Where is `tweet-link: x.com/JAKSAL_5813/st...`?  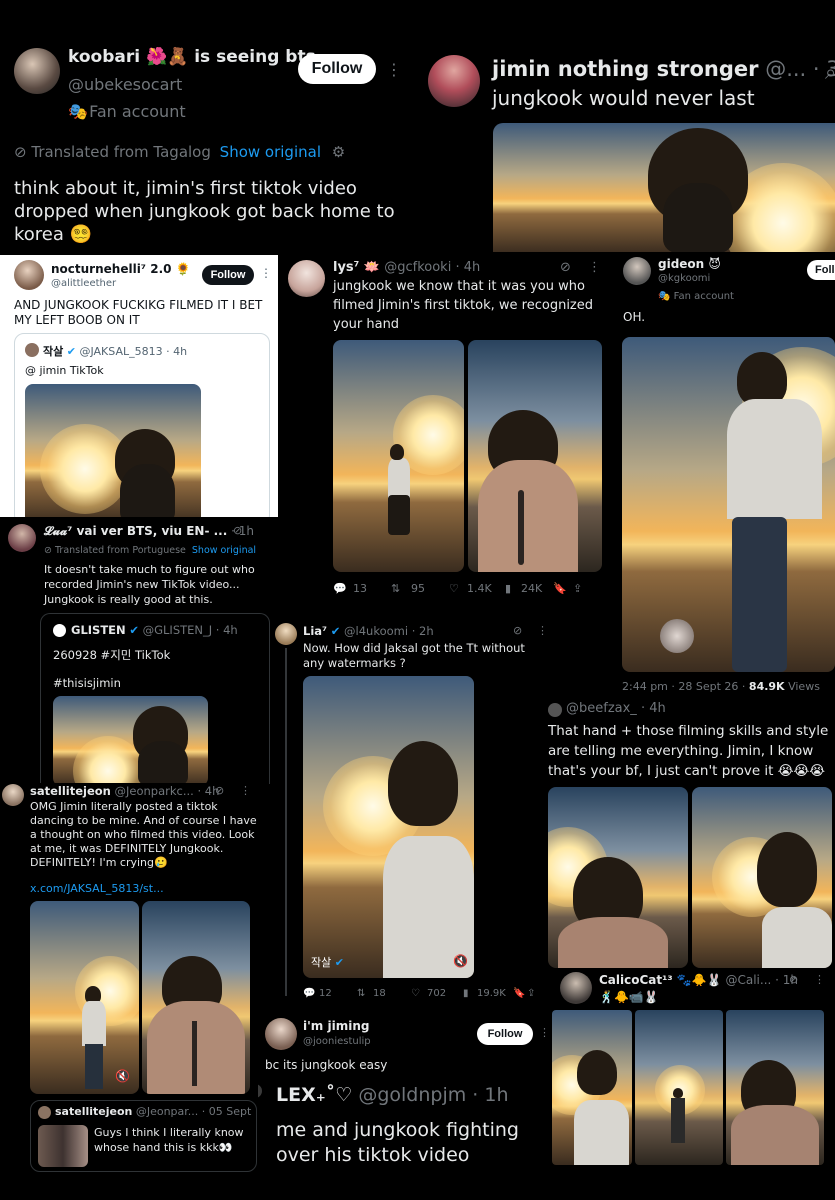
tweet-link: x.com/JAKSAL_5813/st... is located at coordinates (97, 888).